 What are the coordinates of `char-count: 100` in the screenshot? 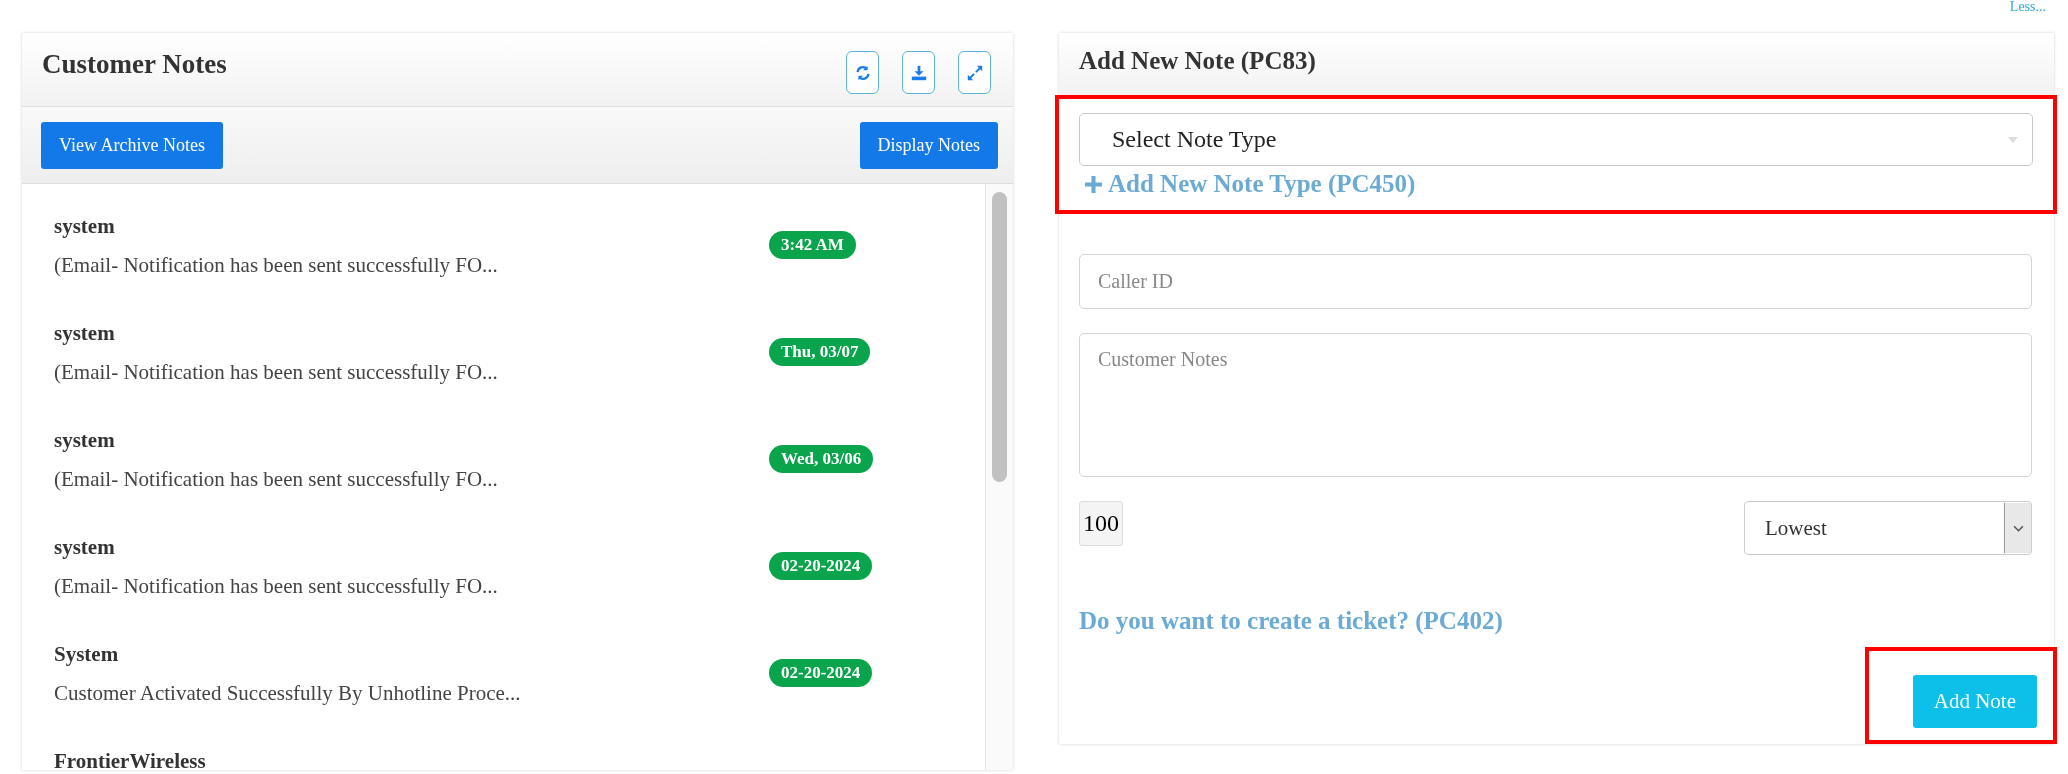 It's located at (1101, 523).